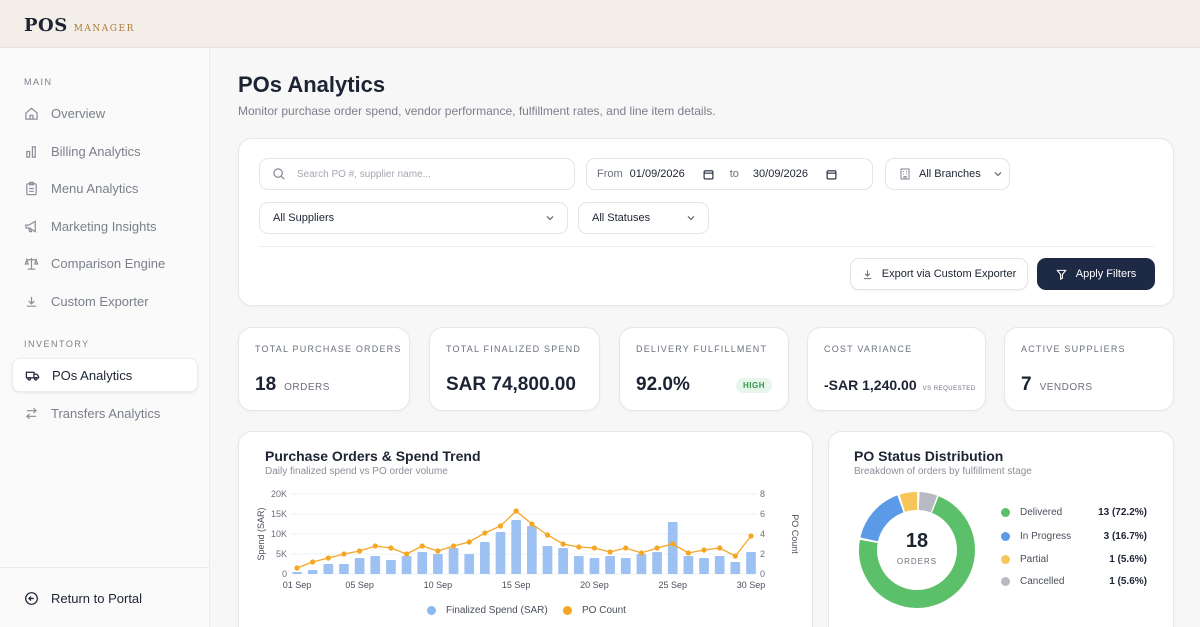 The height and width of the screenshot is (627, 1200). I want to click on sidebar-item-marketing-insights: Marketing Insights, so click(105, 226).